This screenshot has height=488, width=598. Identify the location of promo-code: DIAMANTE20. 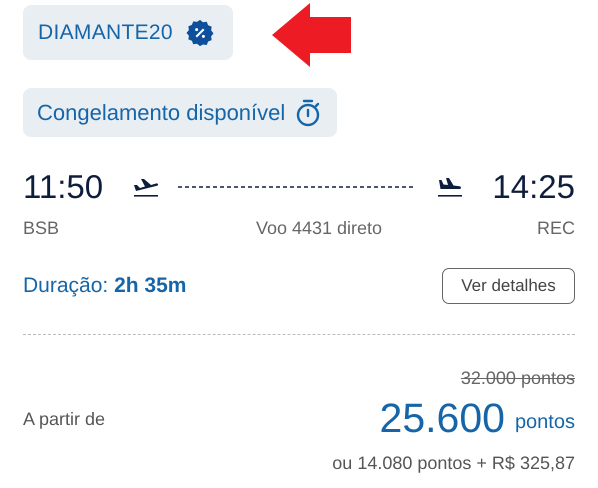
(105, 33).